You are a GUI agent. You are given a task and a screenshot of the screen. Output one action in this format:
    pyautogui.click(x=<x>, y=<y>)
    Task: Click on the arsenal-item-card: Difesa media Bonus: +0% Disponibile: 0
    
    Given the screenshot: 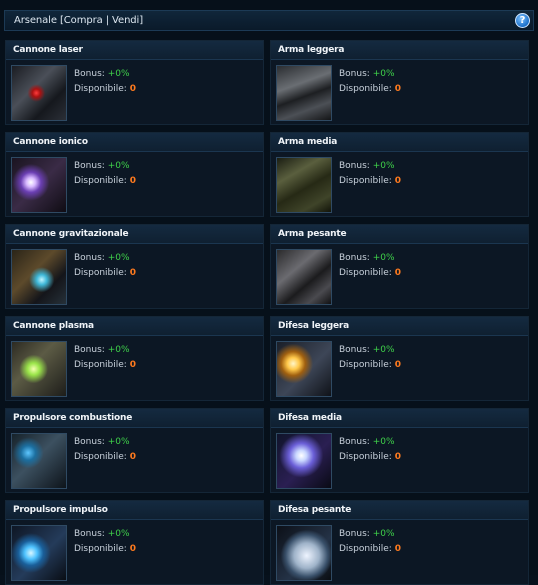 What is the action you would take?
    pyautogui.click(x=399, y=450)
    